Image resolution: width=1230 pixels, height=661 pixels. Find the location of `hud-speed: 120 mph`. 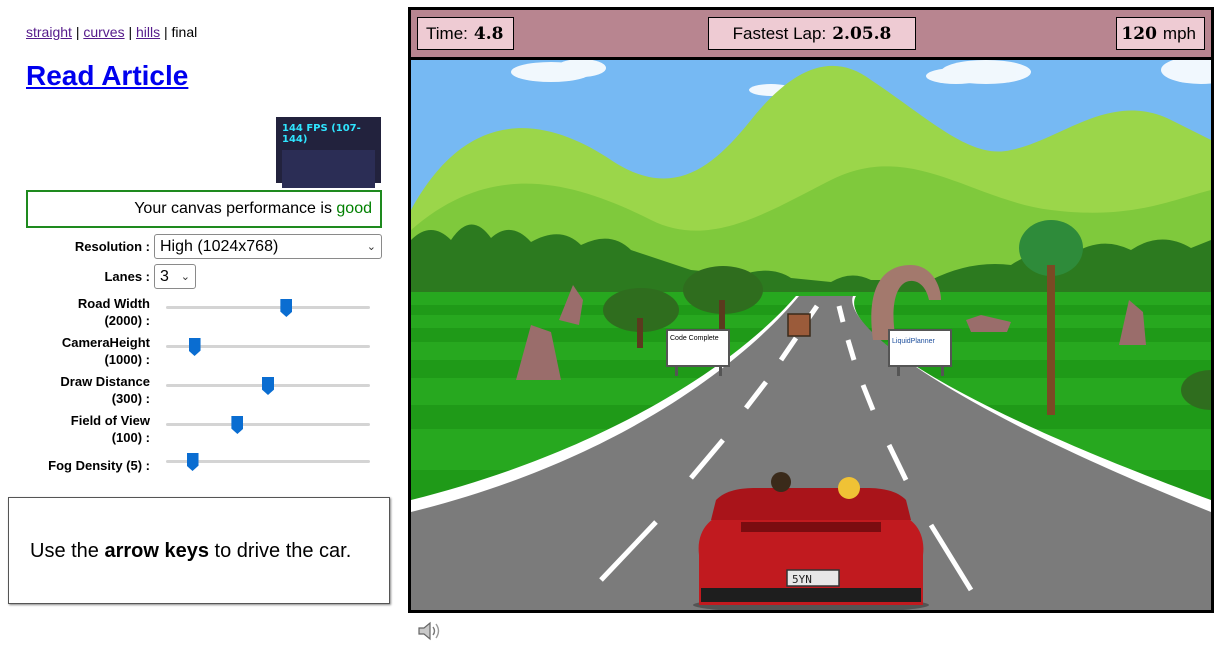

hud-speed: 120 mph is located at coordinates (1160, 33).